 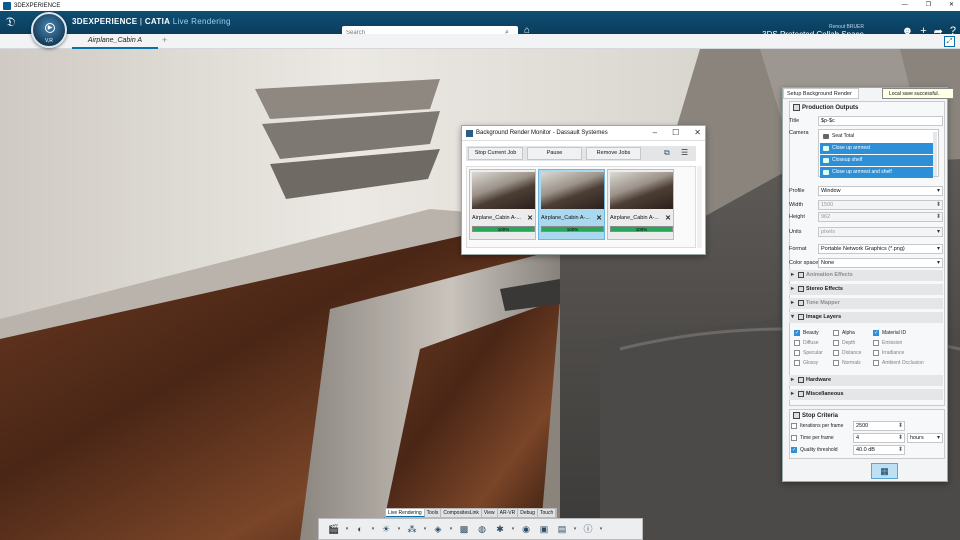 What do you see at coordinates (675, 132) in the screenshot?
I see `dialog-maximize-button: ☐` at bounding box center [675, 132].